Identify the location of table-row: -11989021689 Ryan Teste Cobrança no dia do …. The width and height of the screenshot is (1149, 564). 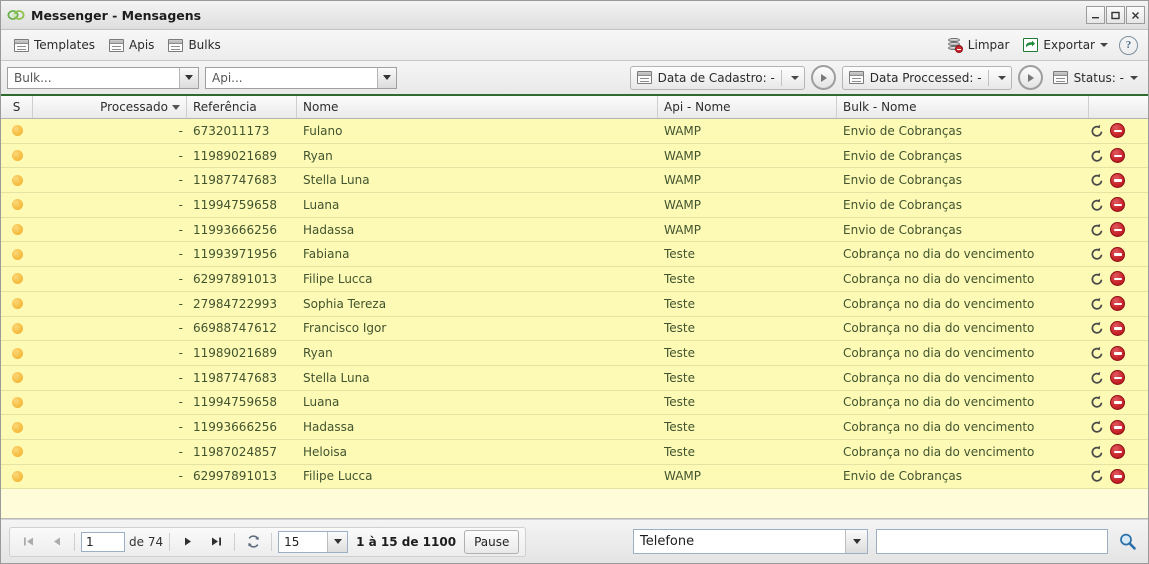
(574, 353).